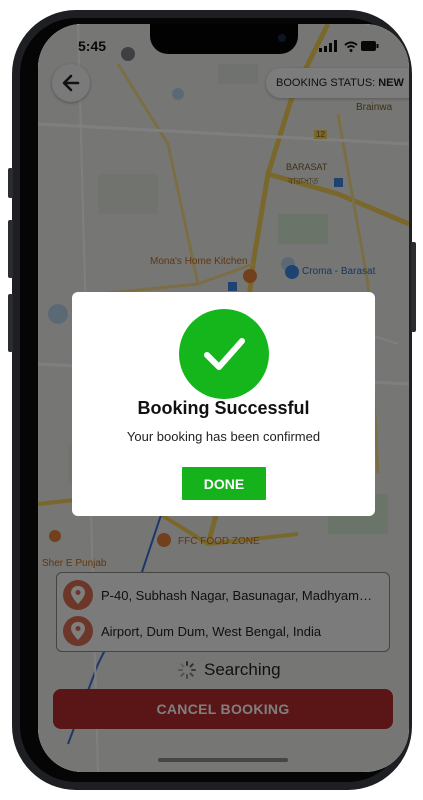 This screenshot has height=800, width=423. I want to click on dialog-message: Your booking has been confirmed, so click(223, 436).